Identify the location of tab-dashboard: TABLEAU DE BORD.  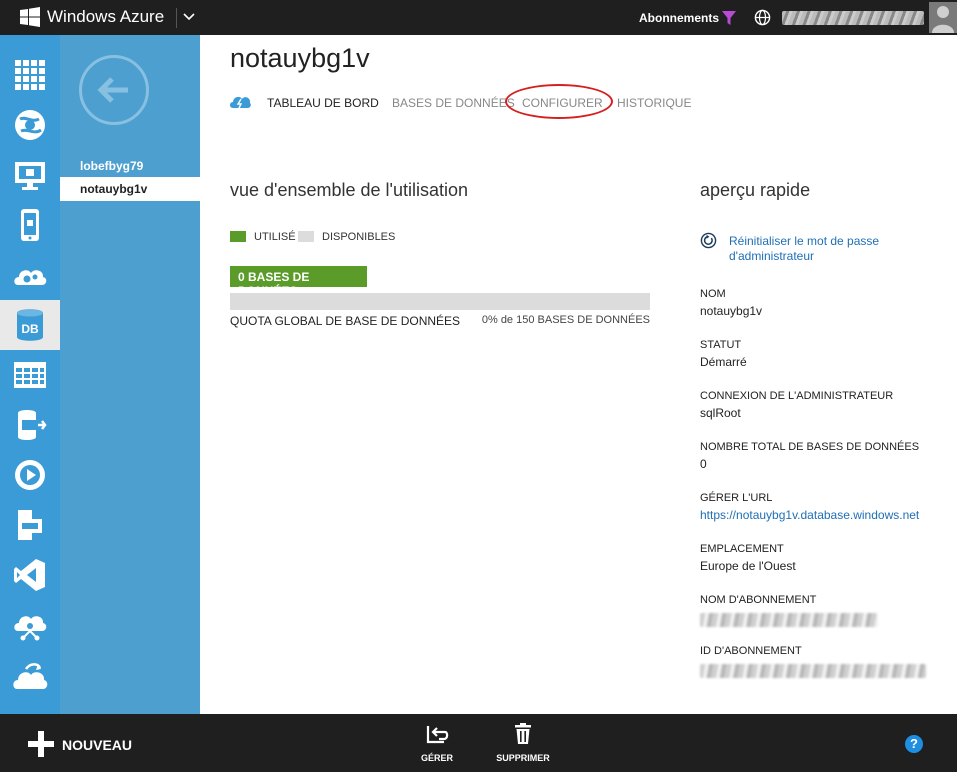
(323, 103).